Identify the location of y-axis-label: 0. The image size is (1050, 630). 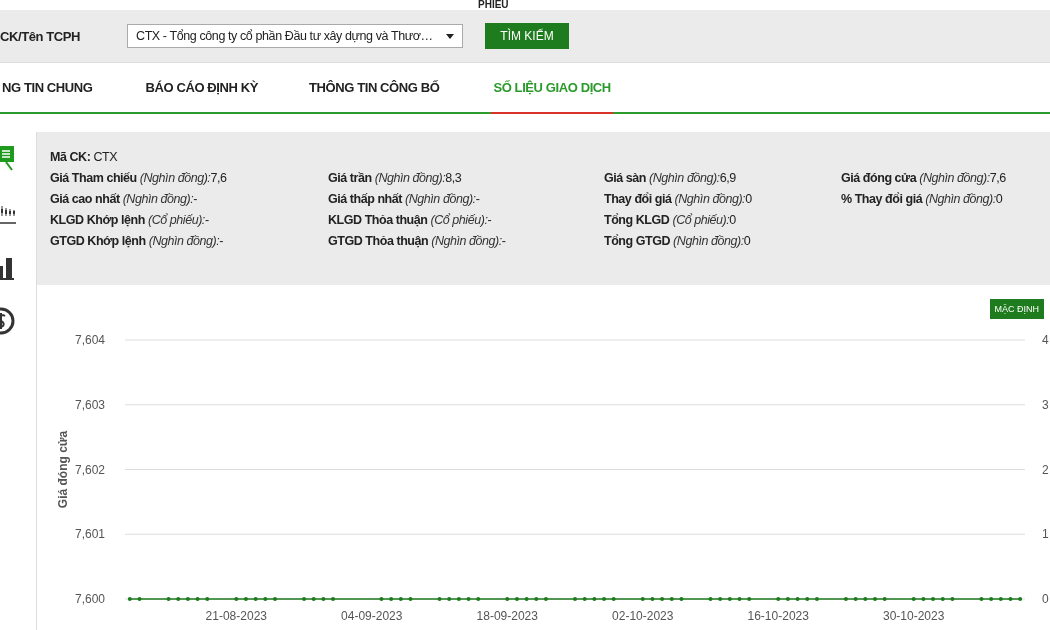
(1045, 599).